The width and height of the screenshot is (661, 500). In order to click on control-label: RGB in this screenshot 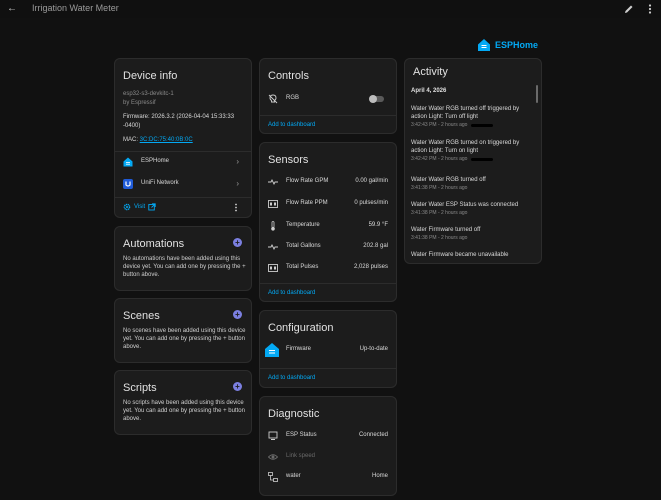, I will do `click(293, 98)`.